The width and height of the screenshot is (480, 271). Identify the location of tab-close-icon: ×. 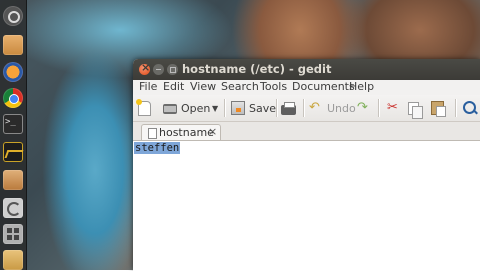
(212, 131).